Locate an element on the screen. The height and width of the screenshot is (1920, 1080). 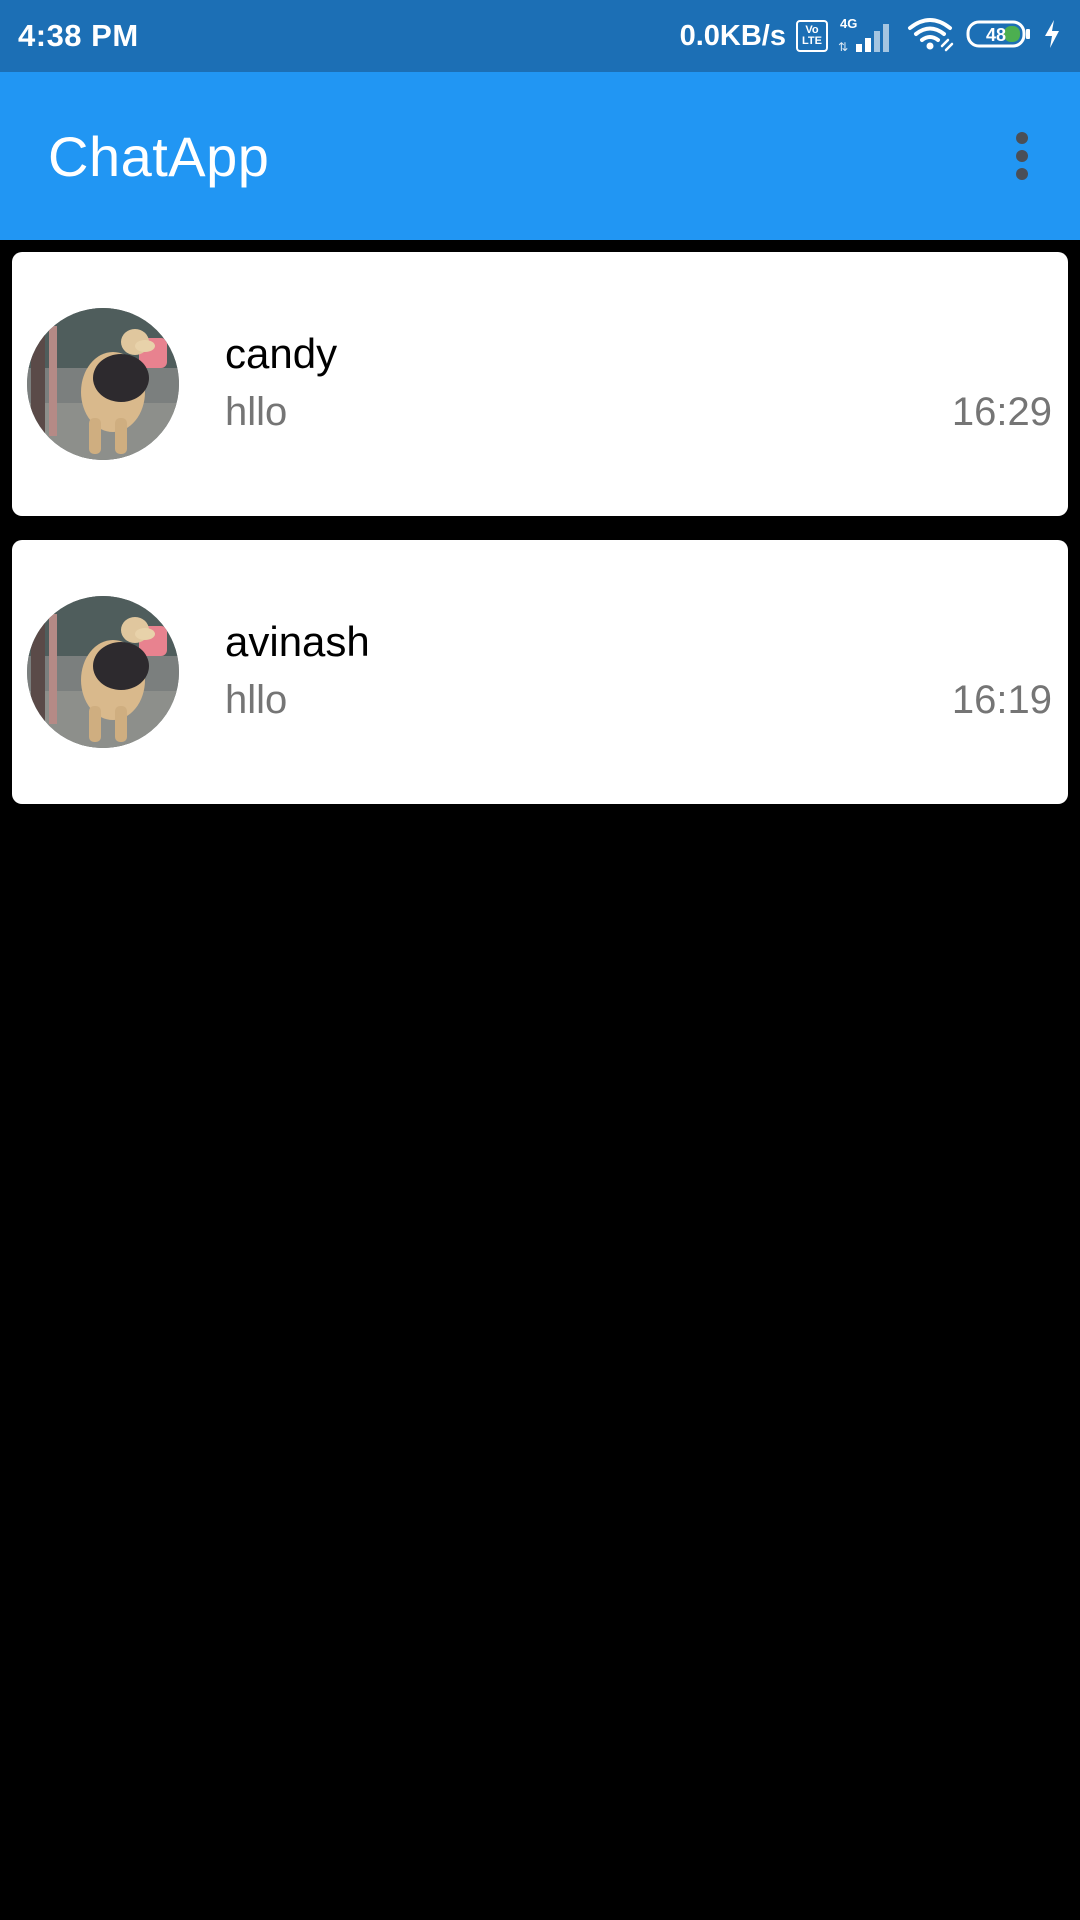
contact-name: candy is located at coordinates (281, 353).